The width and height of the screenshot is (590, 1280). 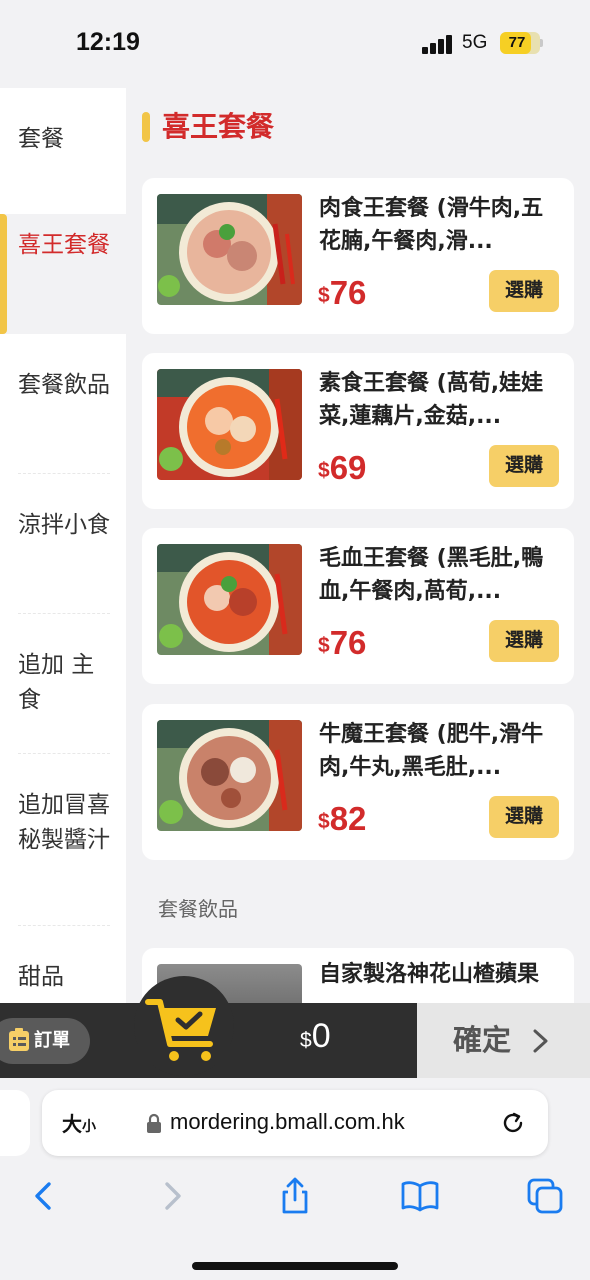 What do you see at coordinates (64, 822) in the screenshot?
I see `sidebar-item-label: 追加冒喜秘製醬汁` at bounding box center [64, 822].